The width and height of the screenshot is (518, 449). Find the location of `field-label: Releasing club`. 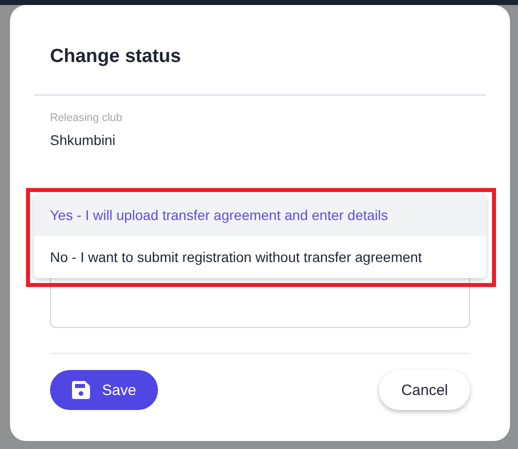

field-label: Releasing club is located at coordinates (86, 118).